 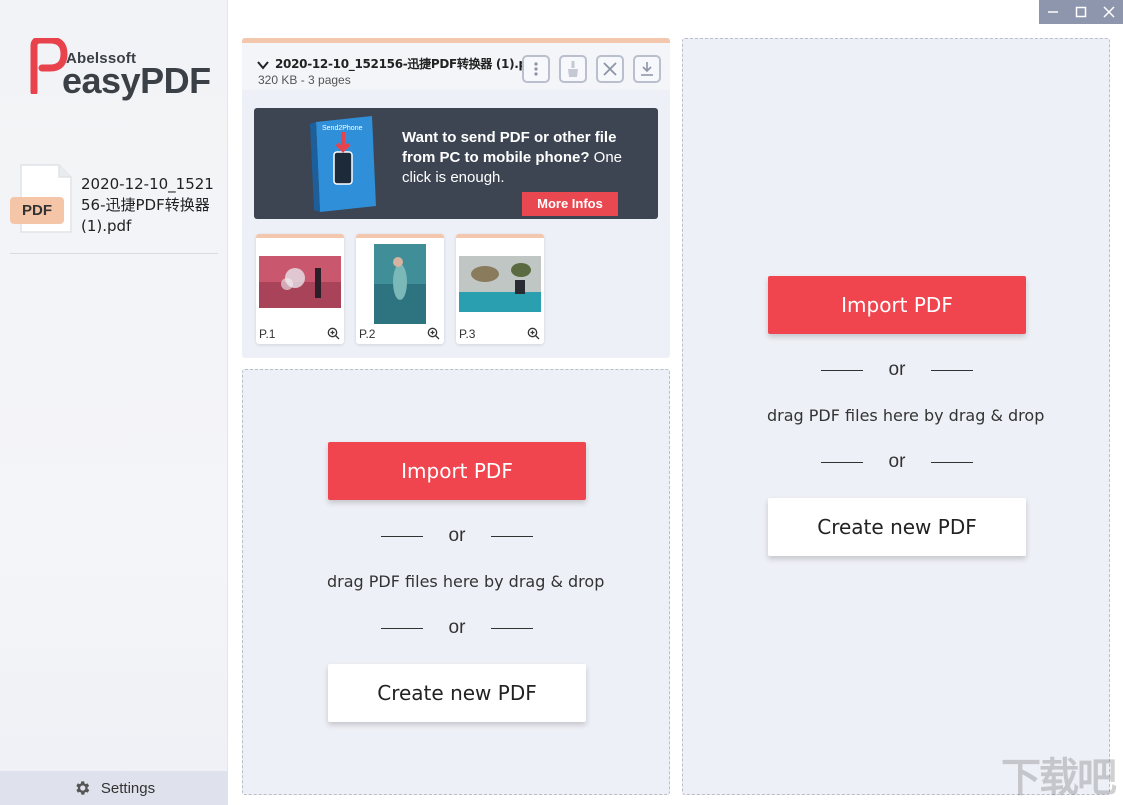 I want to click on remove-file-button, so click(x=610, y=69).